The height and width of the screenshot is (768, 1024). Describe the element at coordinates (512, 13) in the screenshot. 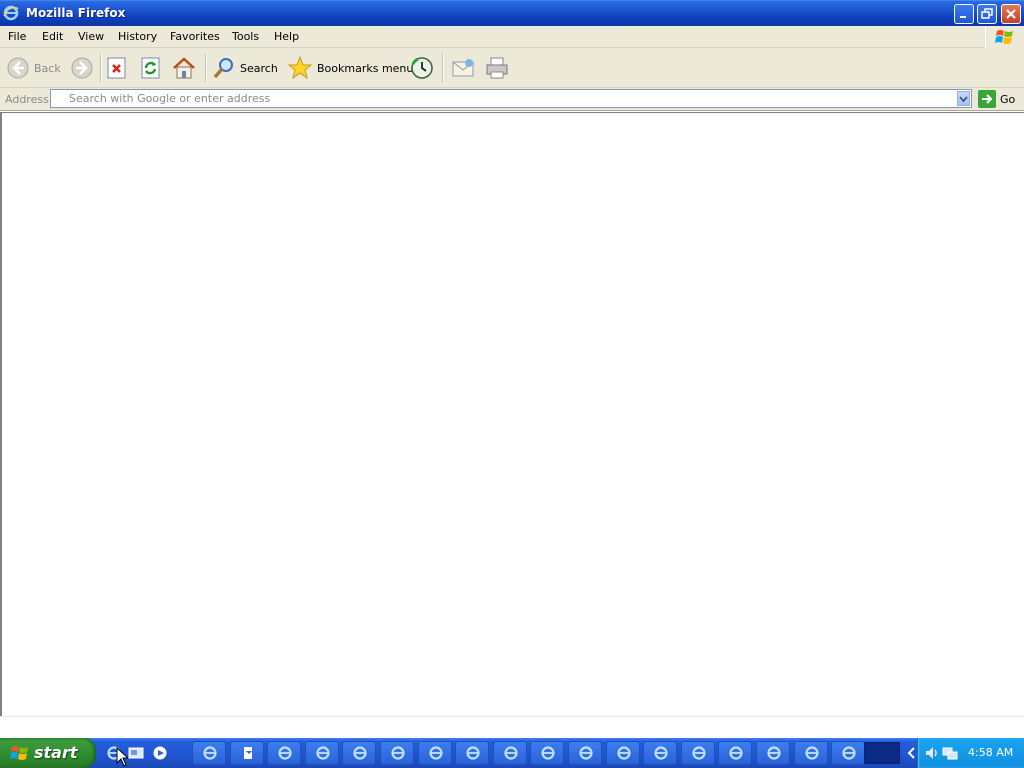

I see `title-bar: Mozilla Firefox` at that location.